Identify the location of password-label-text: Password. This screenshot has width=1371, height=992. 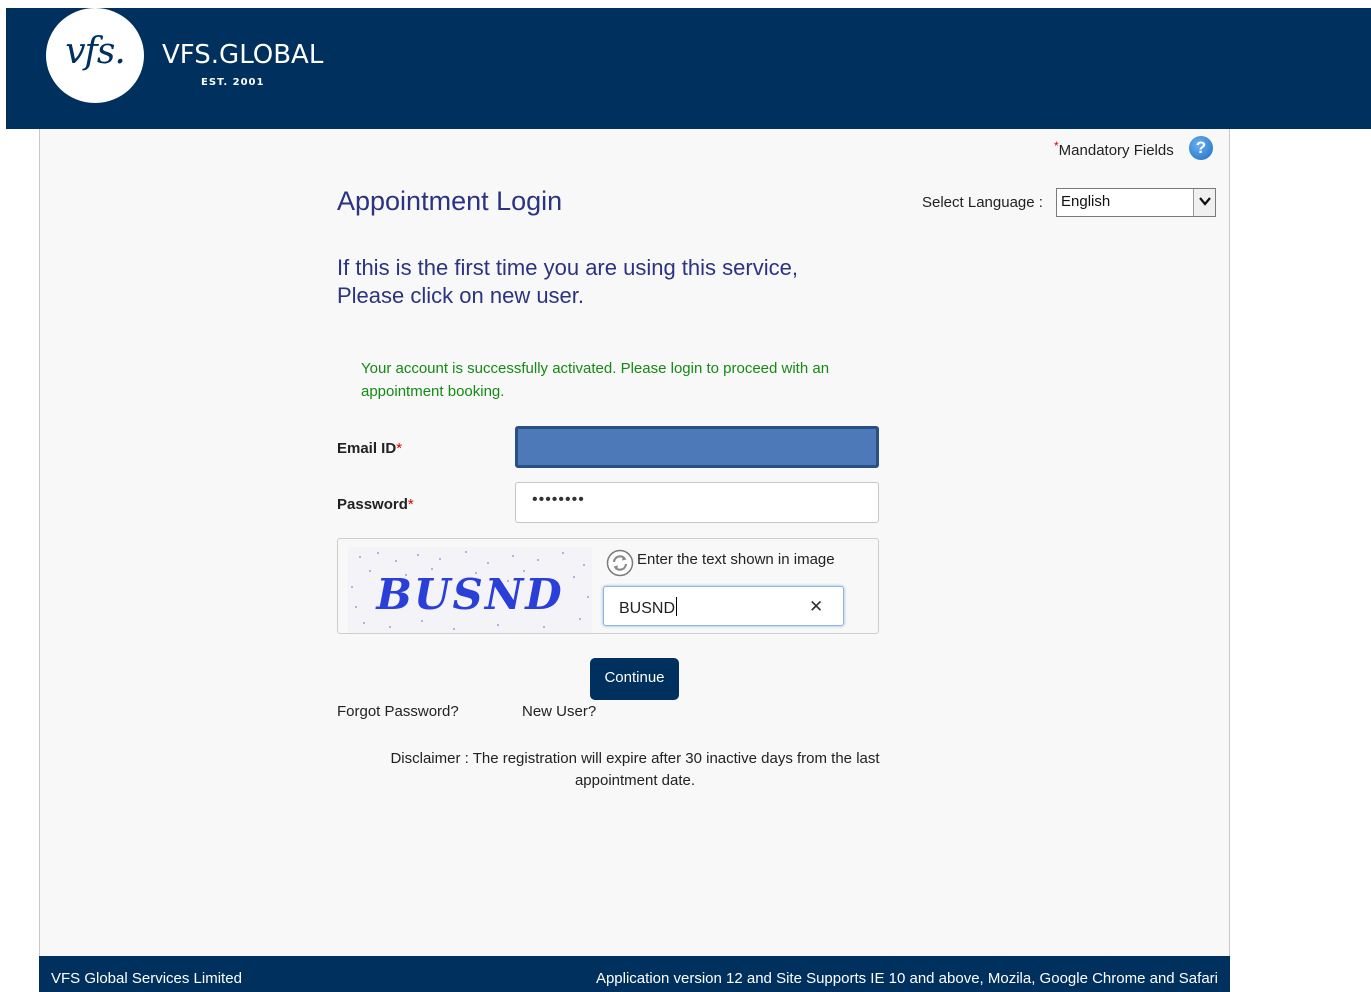
(372, 504).